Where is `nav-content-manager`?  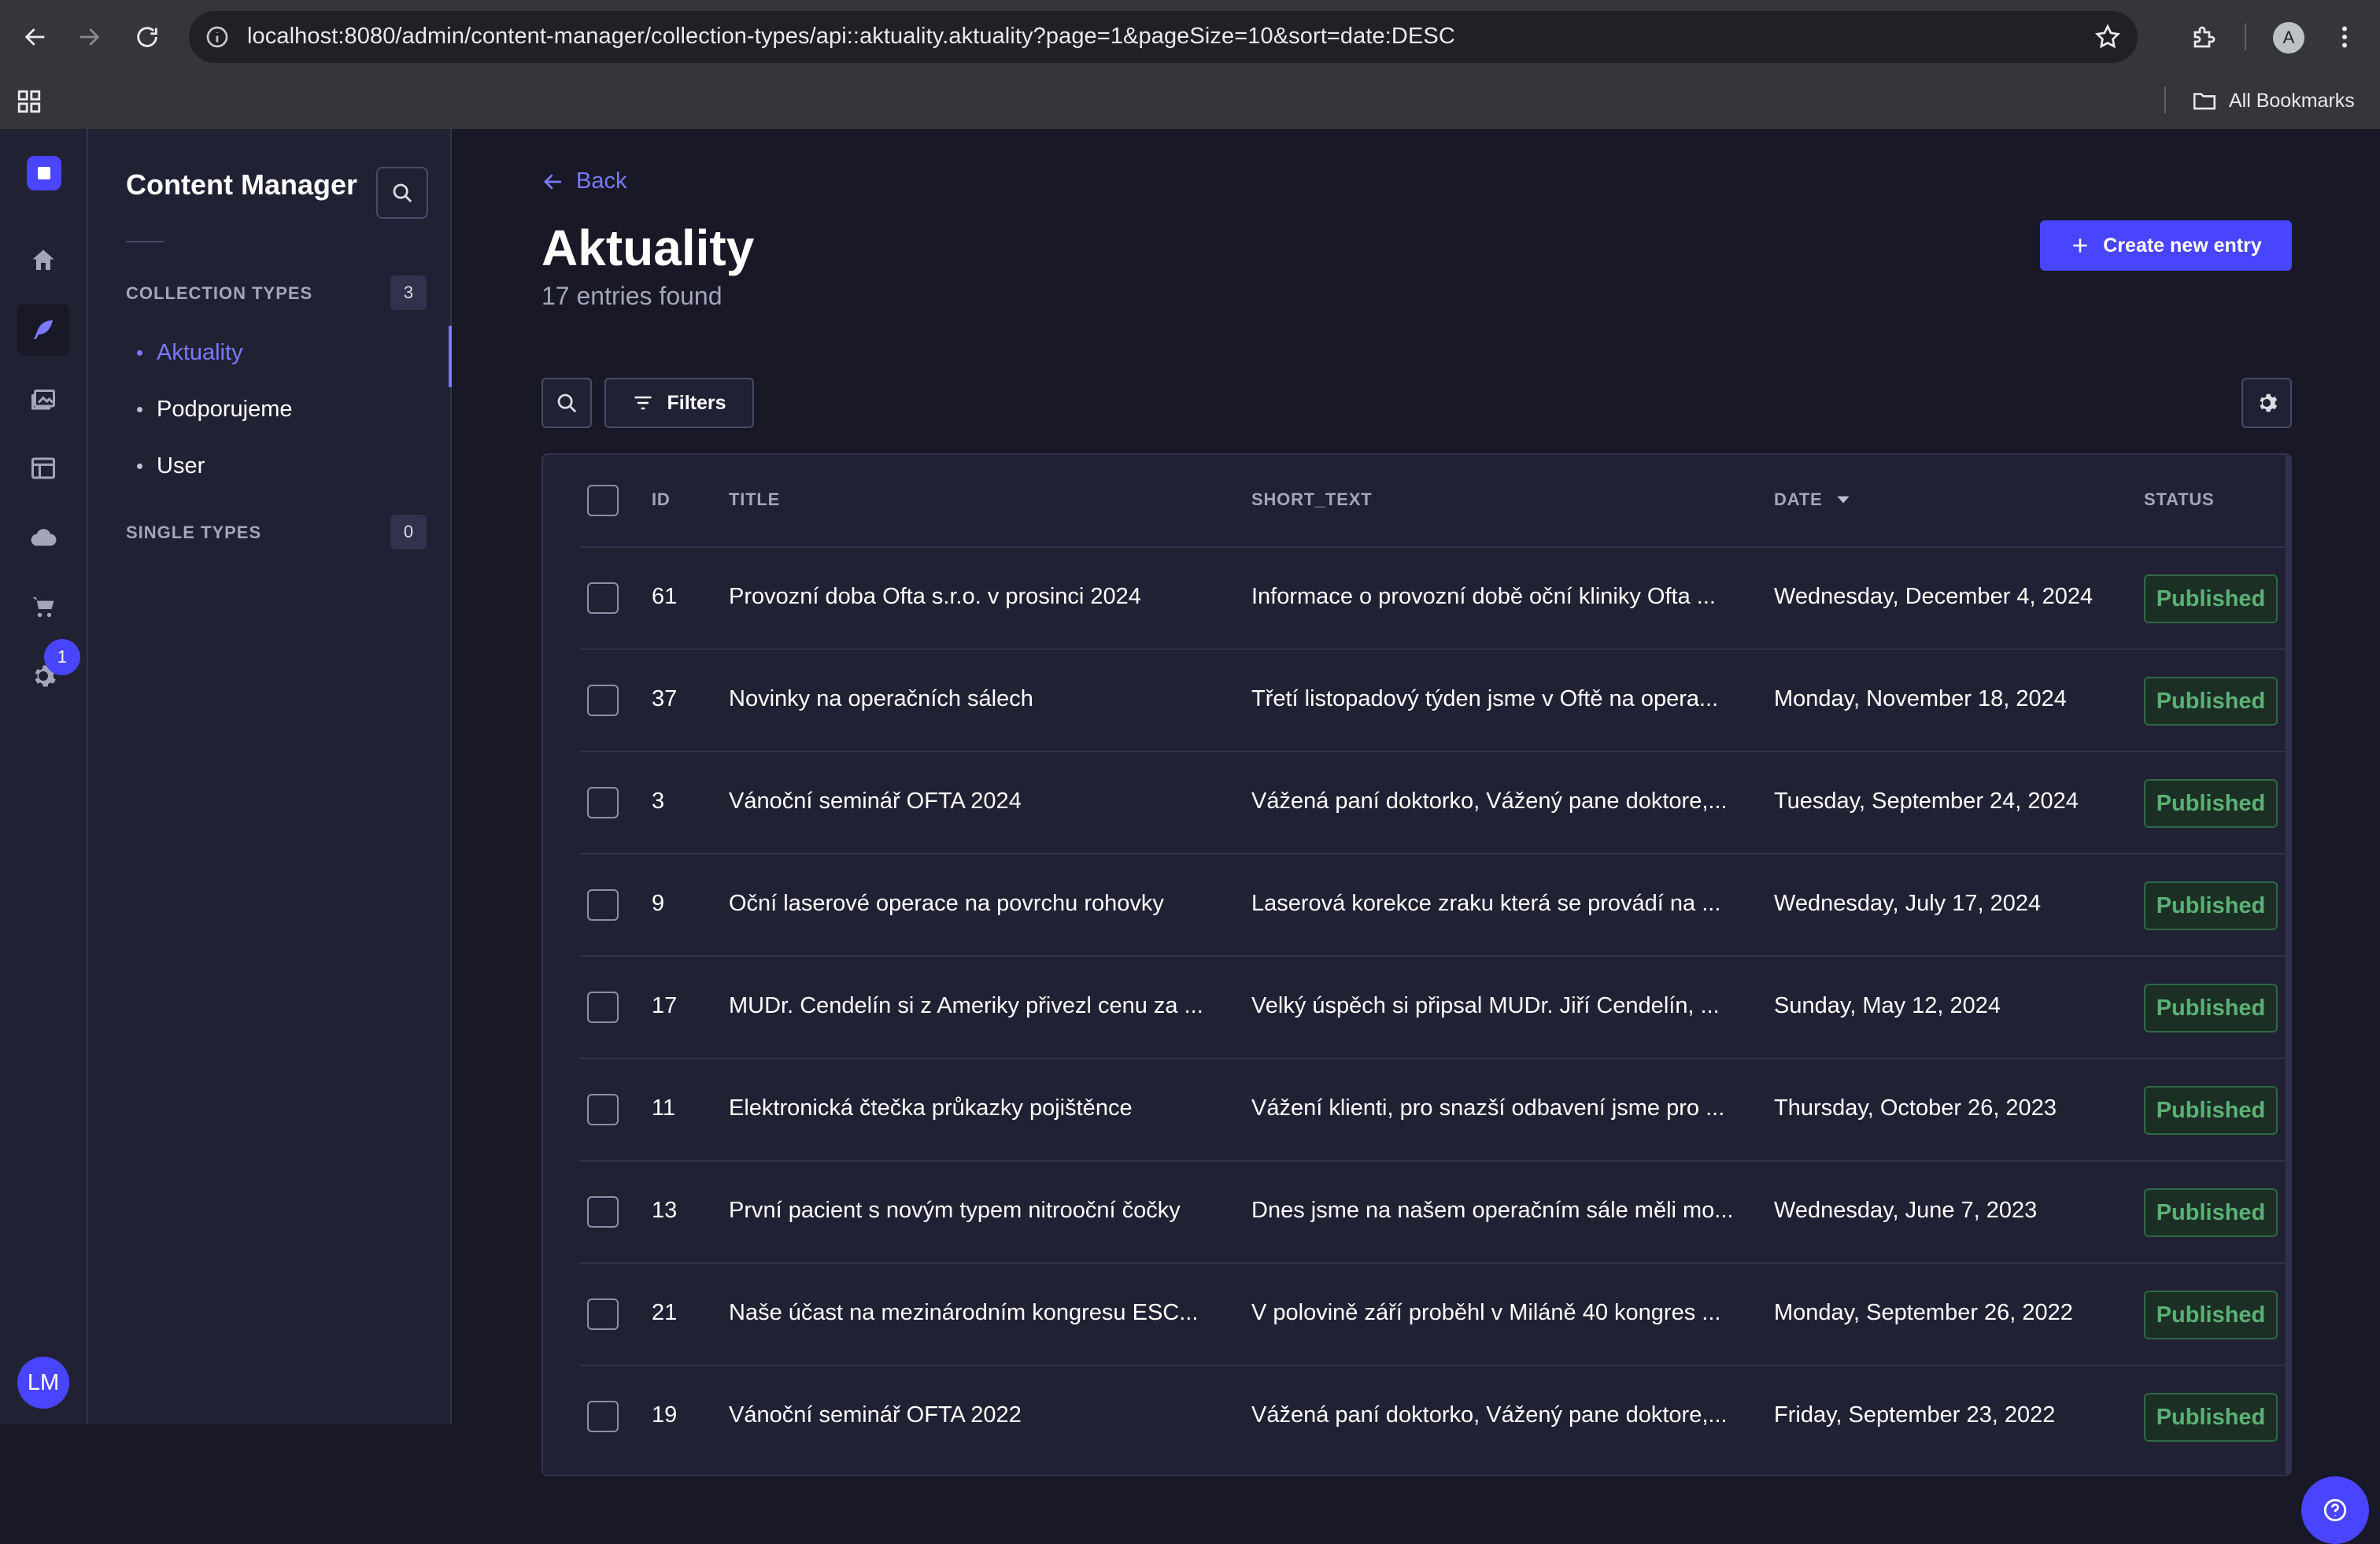 nav-content-manager is located at coordinates (43, 330).